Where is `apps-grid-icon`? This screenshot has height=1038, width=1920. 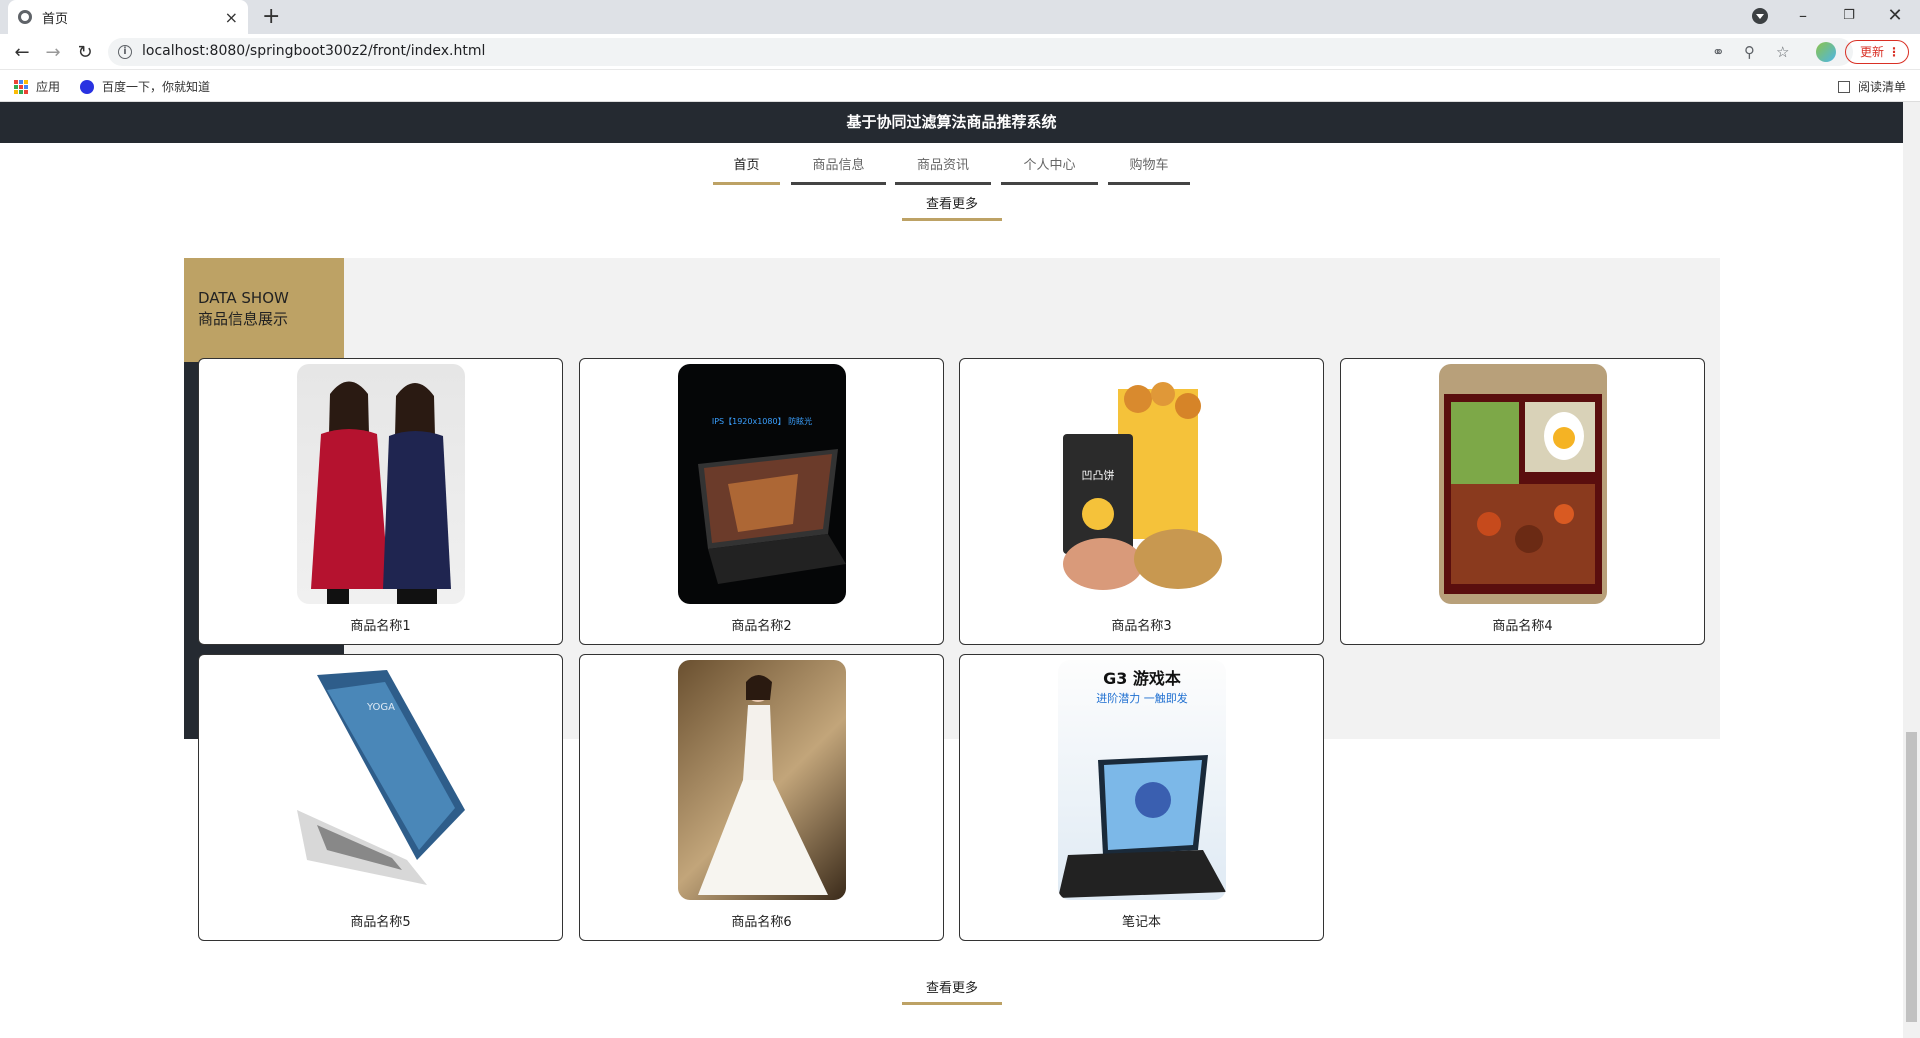 apps-grid-icon is located at coordinates (21, 86).